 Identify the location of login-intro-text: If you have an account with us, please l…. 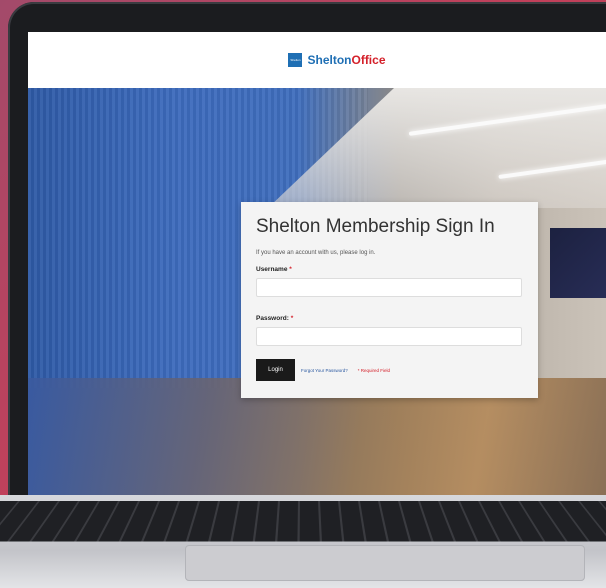
(316, 253).